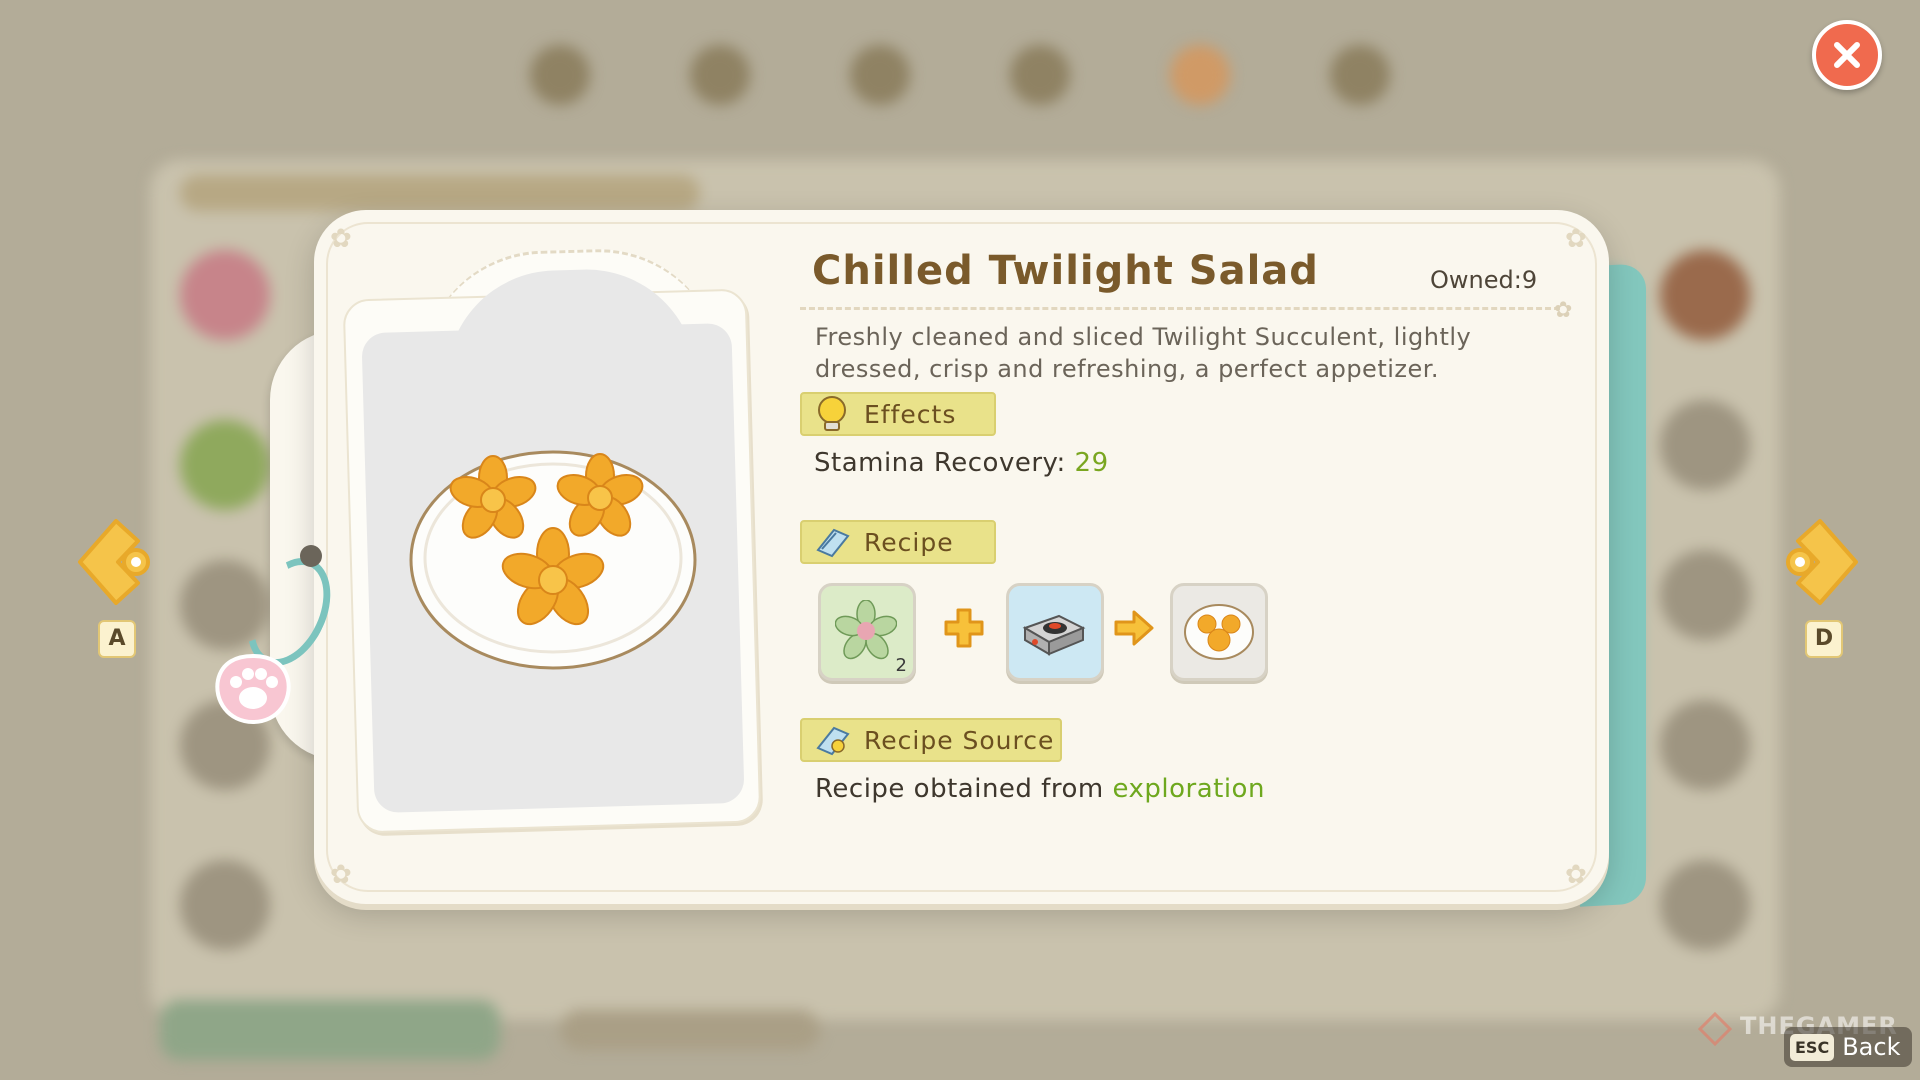 The height and width of the screenshot is (1080, 1920). What do you see at coordinates (117, 639) in the screenshot?
I see `prev-key-badge: A` at bounding box center [117, 639].